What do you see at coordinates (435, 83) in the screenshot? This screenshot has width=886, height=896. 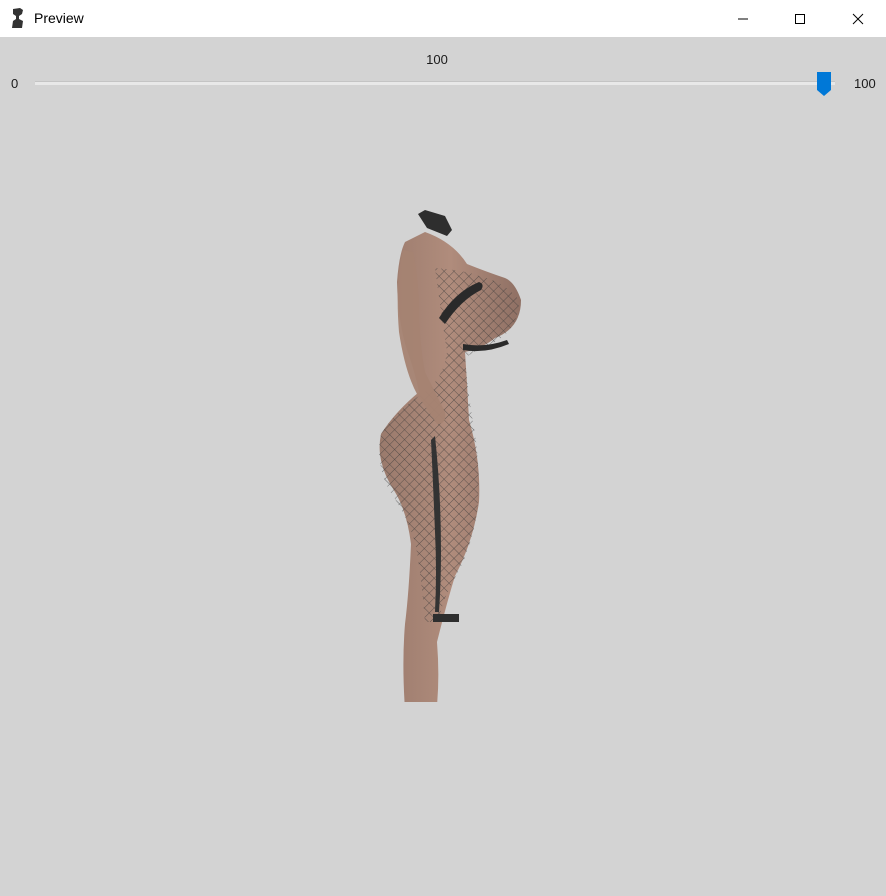 I see `weight-slider-track` at bounding box center [435, 83].